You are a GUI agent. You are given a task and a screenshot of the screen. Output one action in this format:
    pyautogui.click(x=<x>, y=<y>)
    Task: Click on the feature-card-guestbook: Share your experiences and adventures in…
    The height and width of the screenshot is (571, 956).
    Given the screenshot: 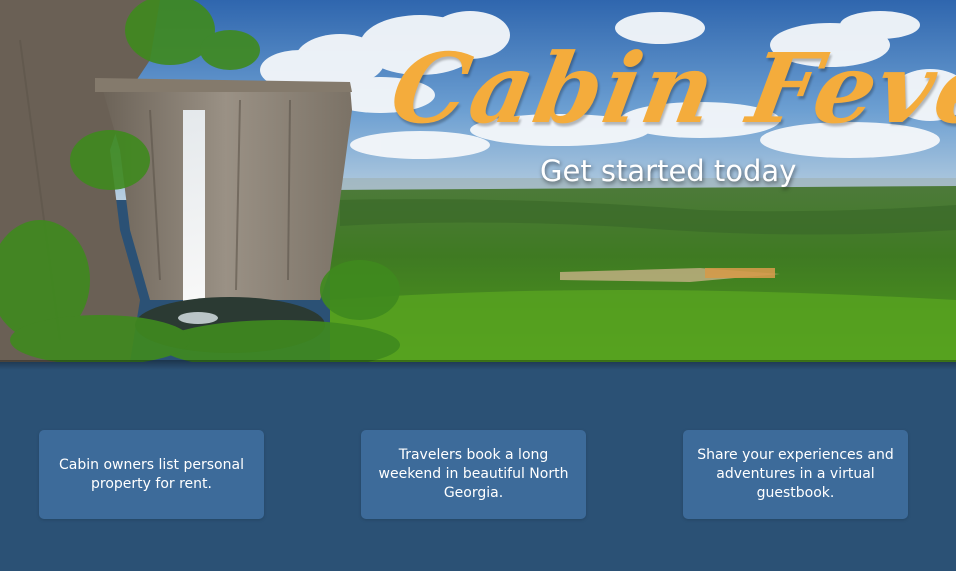 What is the action you would take?
    pyautogui.click(x=795, y=474)
    